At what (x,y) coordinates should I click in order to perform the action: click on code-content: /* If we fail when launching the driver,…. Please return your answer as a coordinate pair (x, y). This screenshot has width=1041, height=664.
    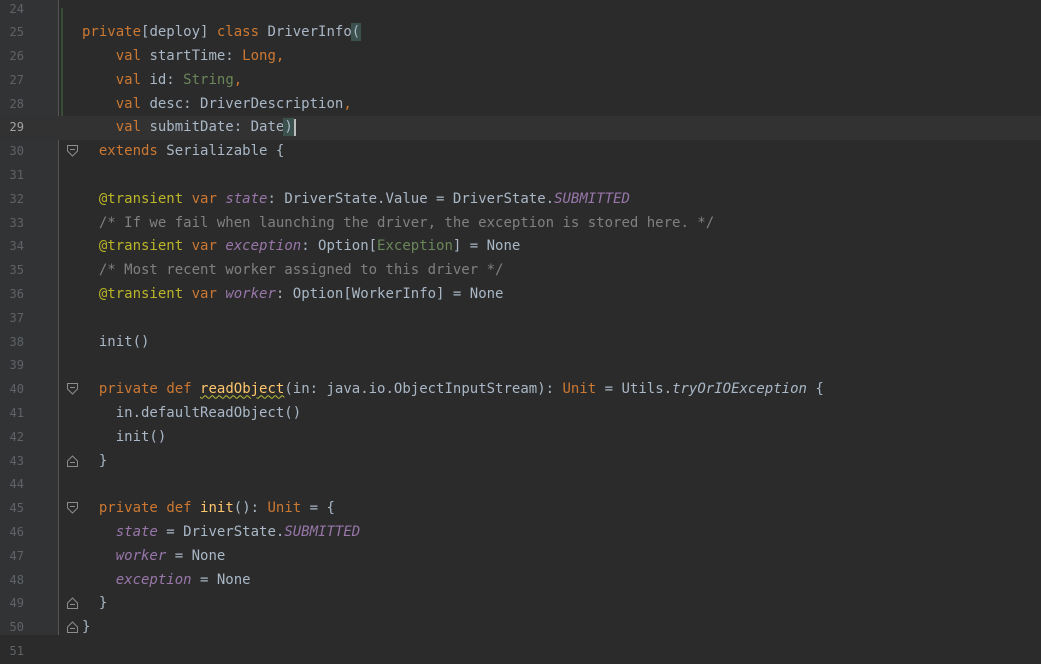
    Looking at the image, I should click on (398, 224).